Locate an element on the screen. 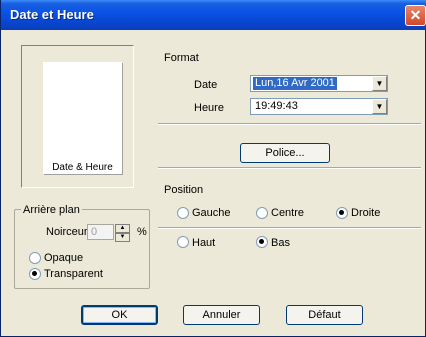 This screenshot has height=337, width=426. preview-label: Date & Heure is located at coordinates (82, 167).